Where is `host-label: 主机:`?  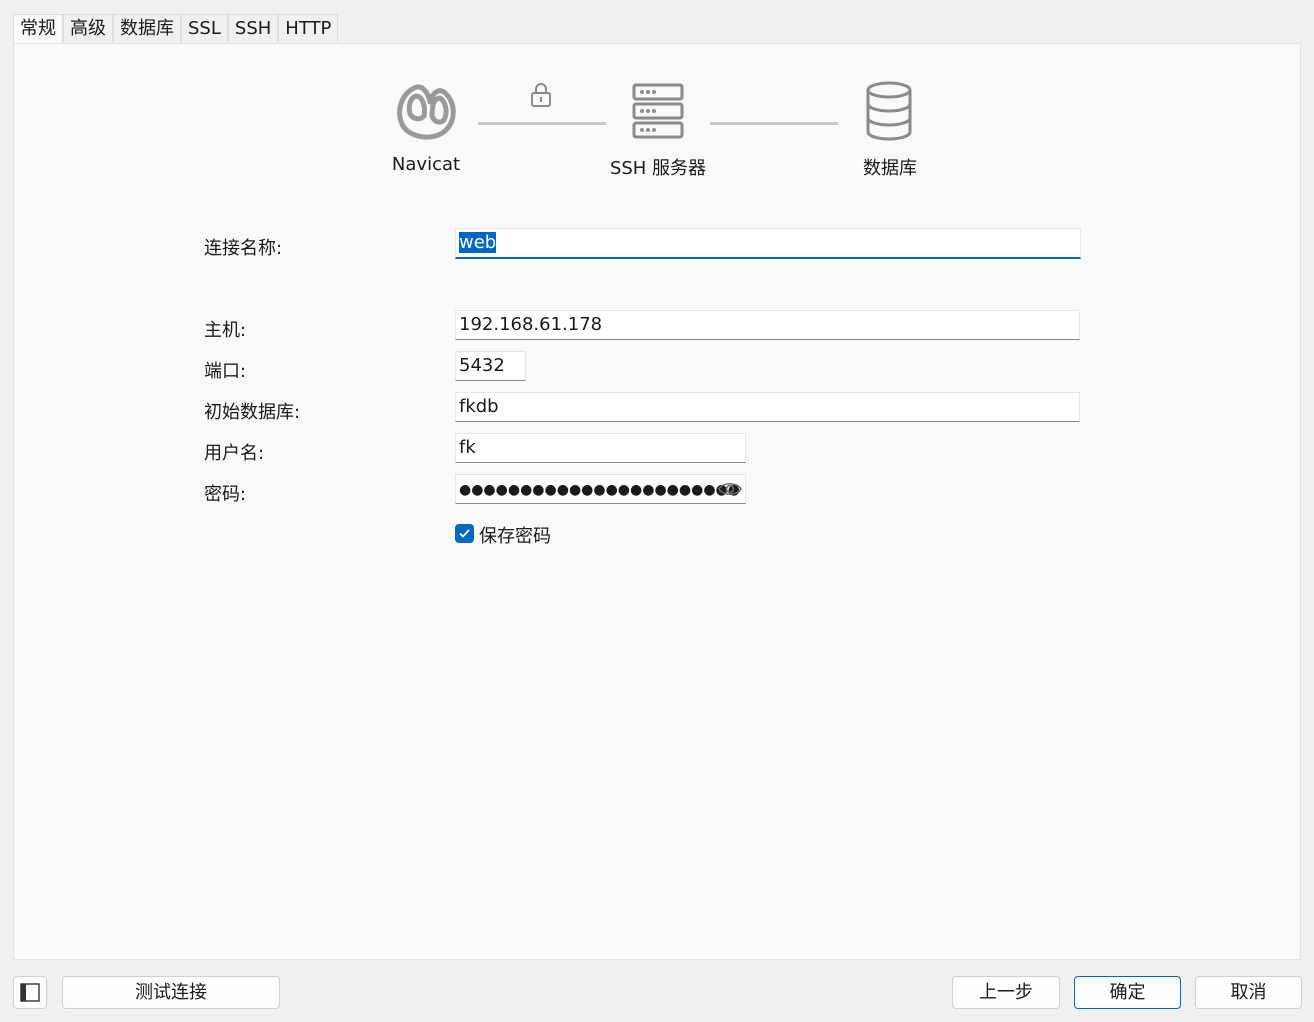 host-label: 主机: is located at coordinates (225, 330).